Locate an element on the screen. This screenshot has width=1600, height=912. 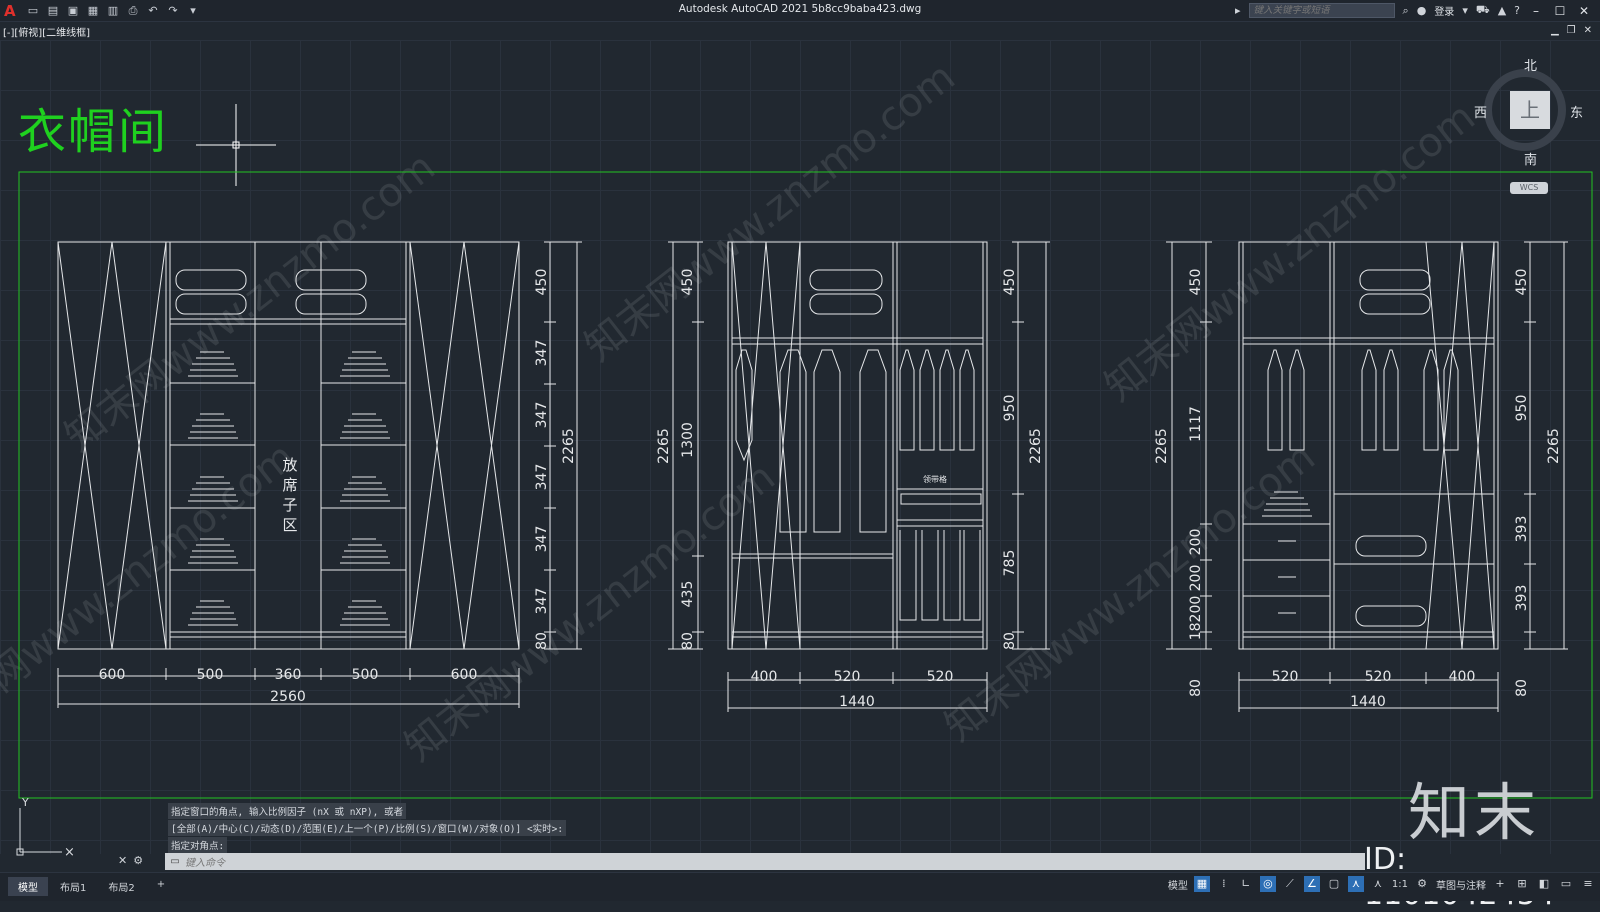
viewcube-top-face: 上 is located at coordinates (1530, 110).